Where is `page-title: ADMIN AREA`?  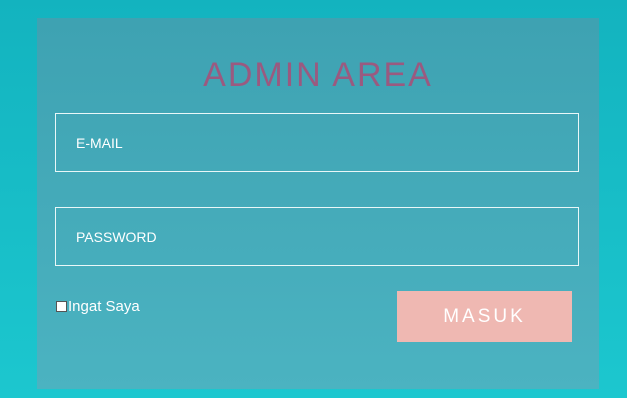 page-title: ADMIN AREA is located at coordinates (318, 75).